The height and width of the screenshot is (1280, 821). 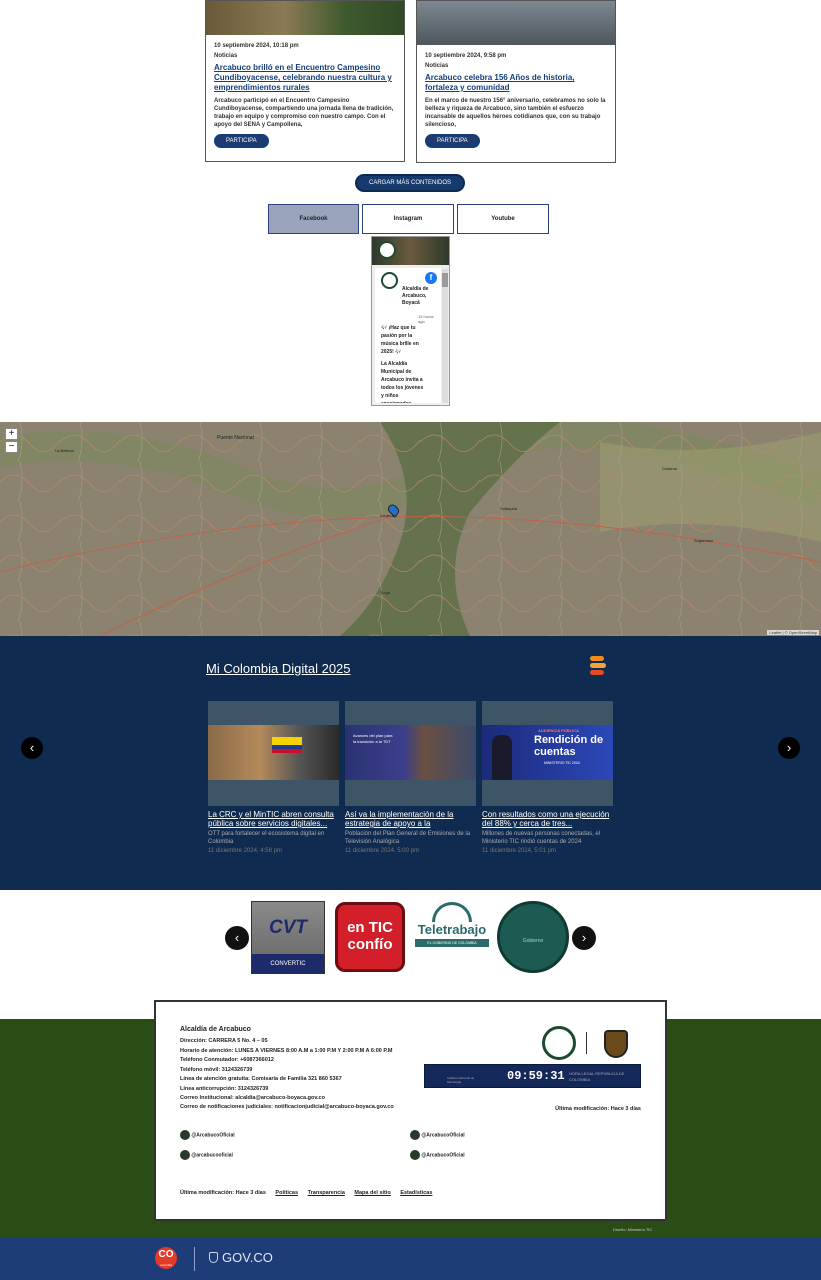 What do you see at coordinates (206, 1155) in the screenshot?
I see `social-email: @arcabucooficial` at bounding box center [206, 1155].